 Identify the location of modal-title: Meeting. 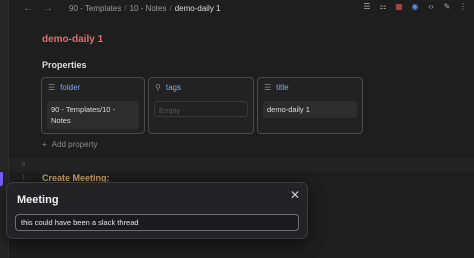
(38, 200).